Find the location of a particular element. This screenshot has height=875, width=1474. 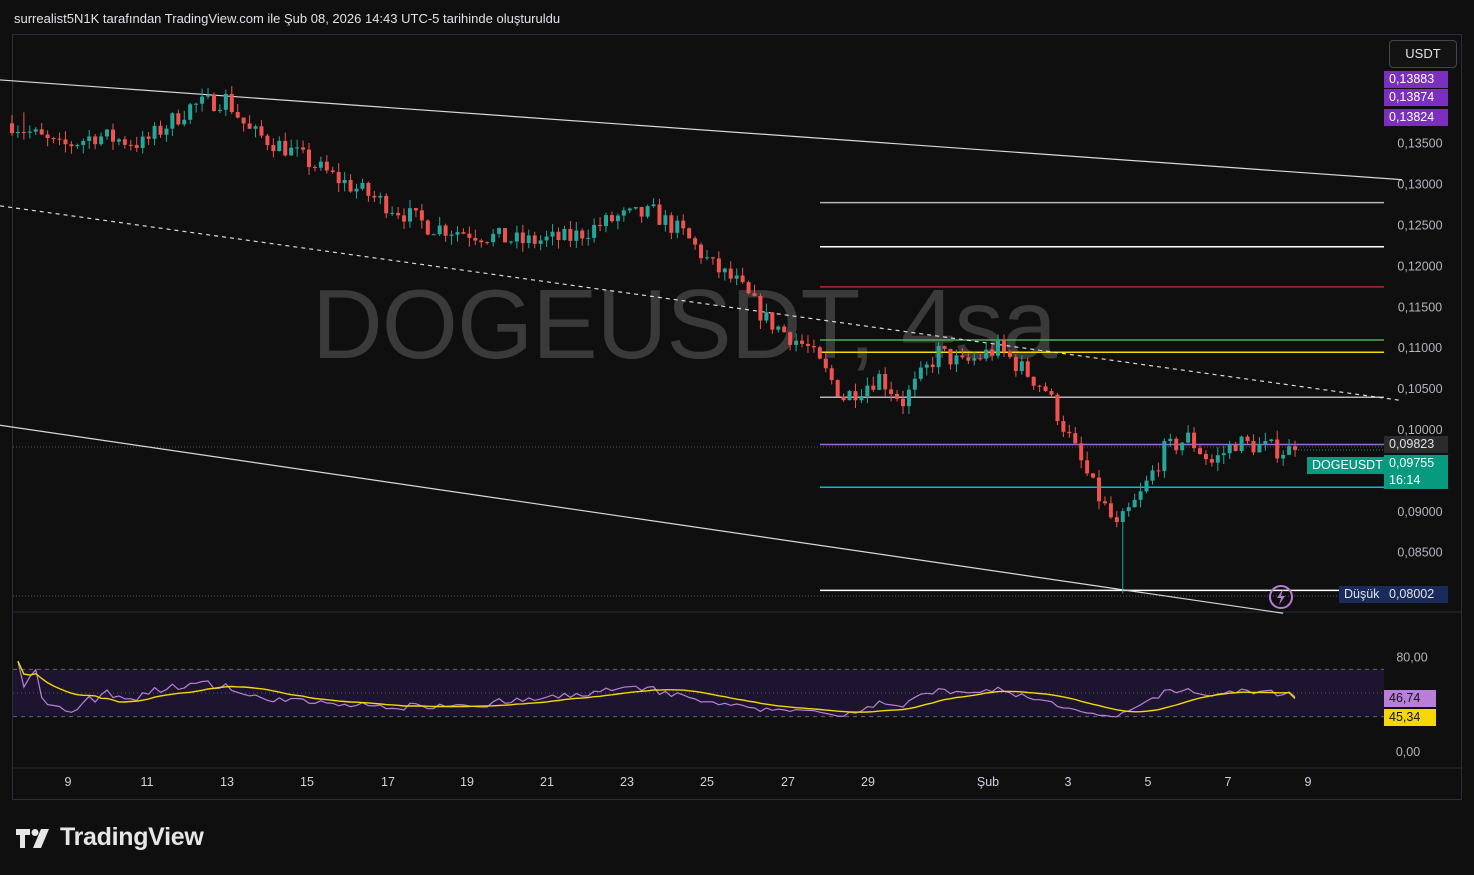

lightning-bolt-glyph is located at coordinates (1281, 597).